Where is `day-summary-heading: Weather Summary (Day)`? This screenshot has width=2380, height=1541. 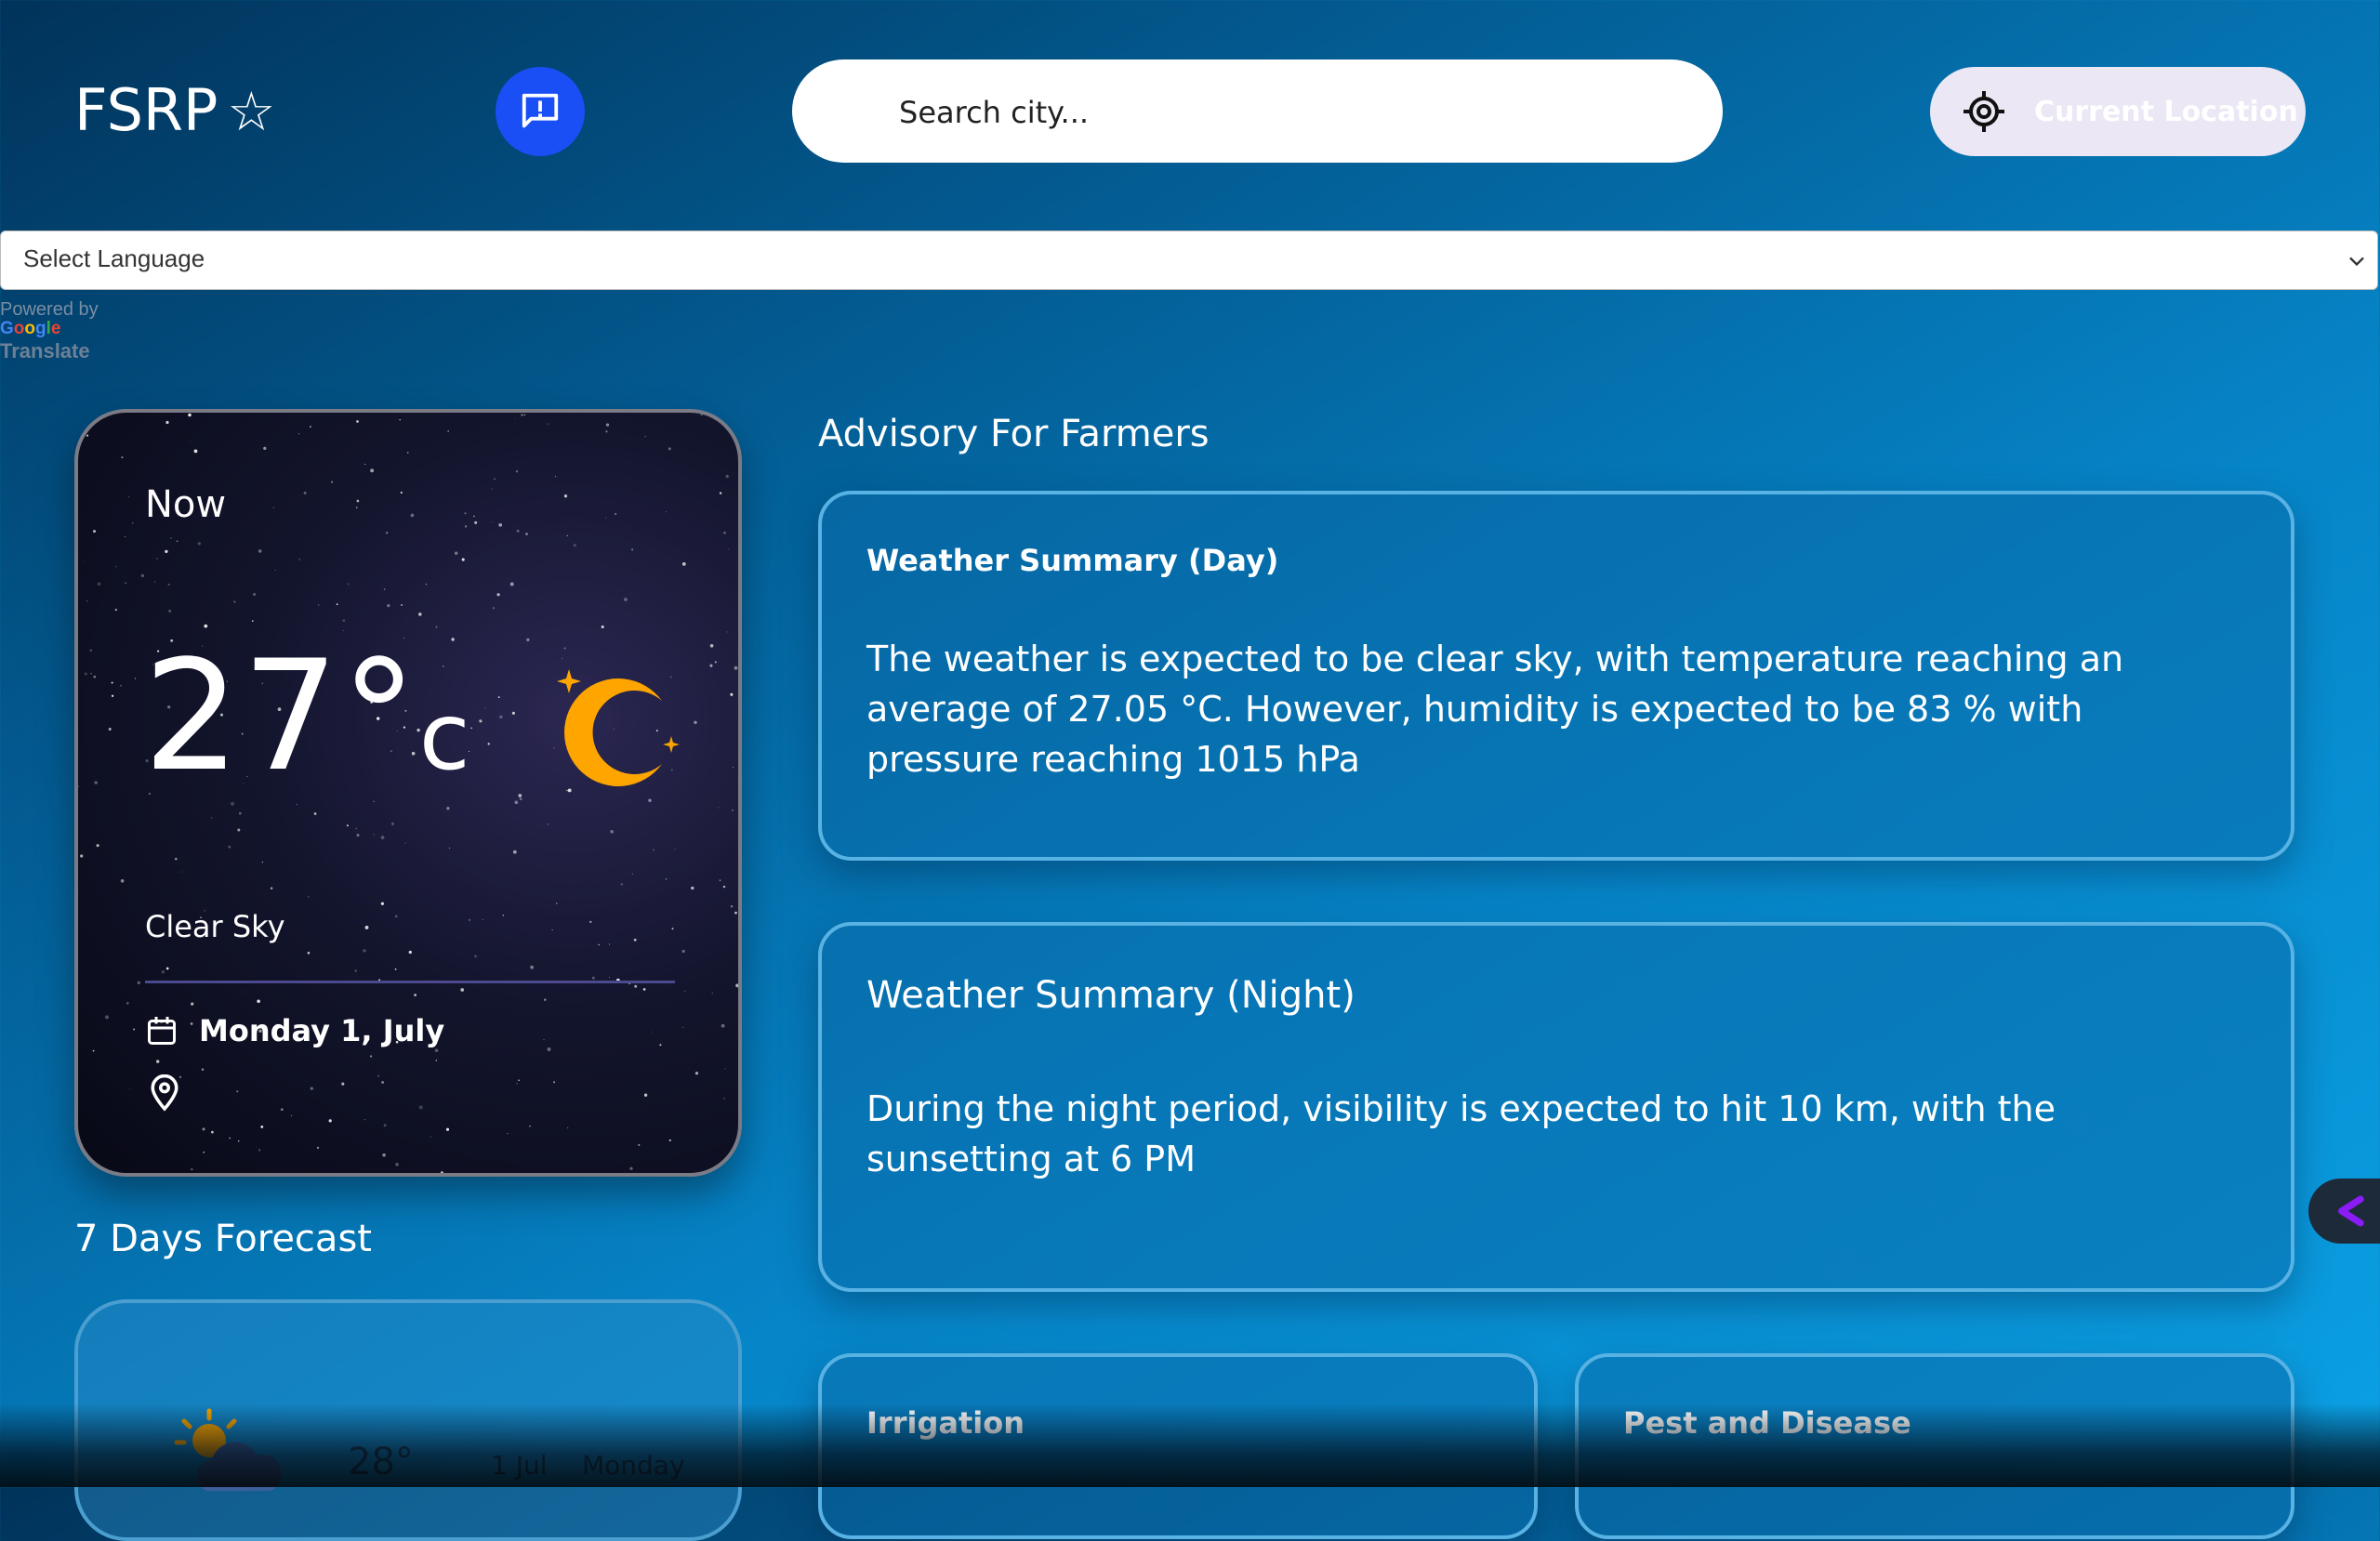 day-summary-heading: Weather Summary (Day) is located at coordinates (1072, 560).